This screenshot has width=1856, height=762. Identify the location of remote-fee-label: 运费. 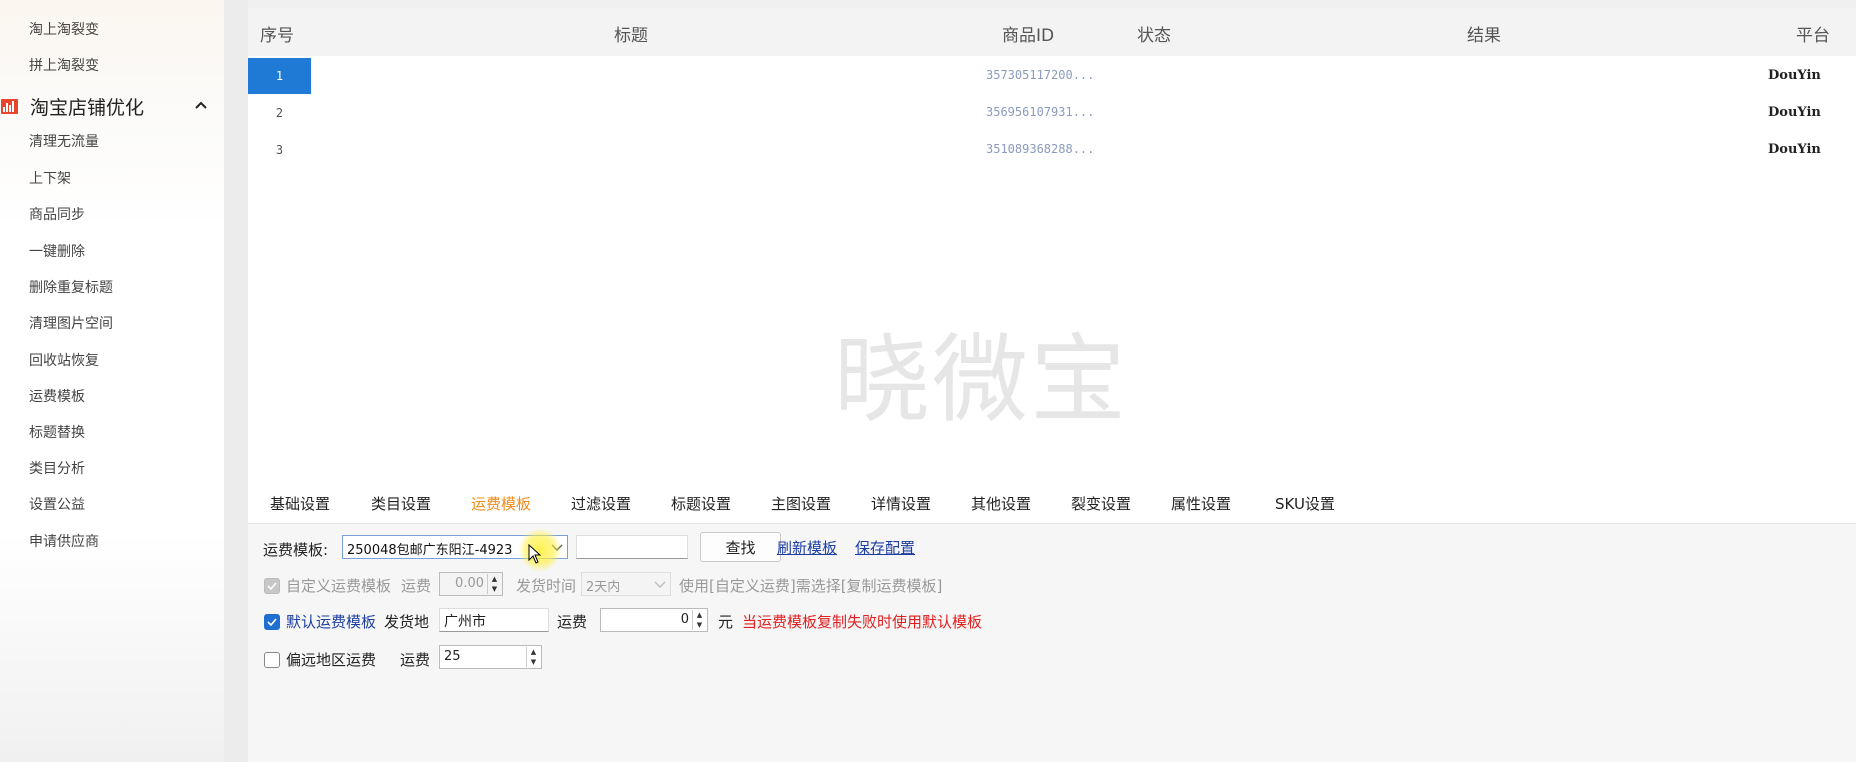
(415, 660).